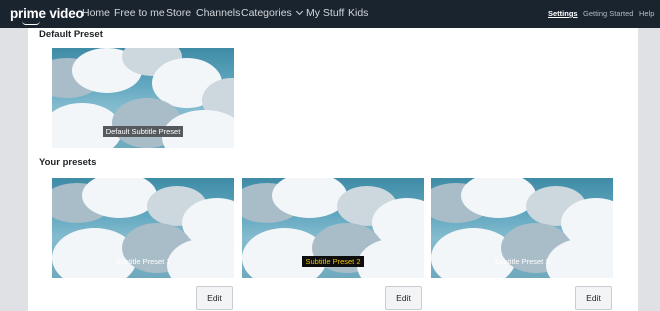  What do you see at coordinates (47, 13) in the screenshot?
I see `prime-video-logo: prime video` at bounding box center [47, 13].